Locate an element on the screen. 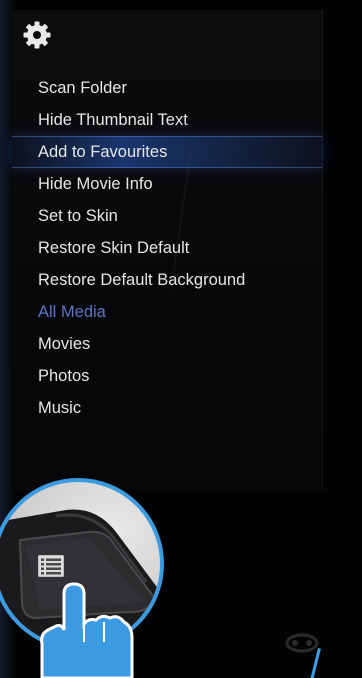 Image resolution: width=362 pixels, height=678 pixels. pointing-hand-icon is located at coordinates (87, 630).